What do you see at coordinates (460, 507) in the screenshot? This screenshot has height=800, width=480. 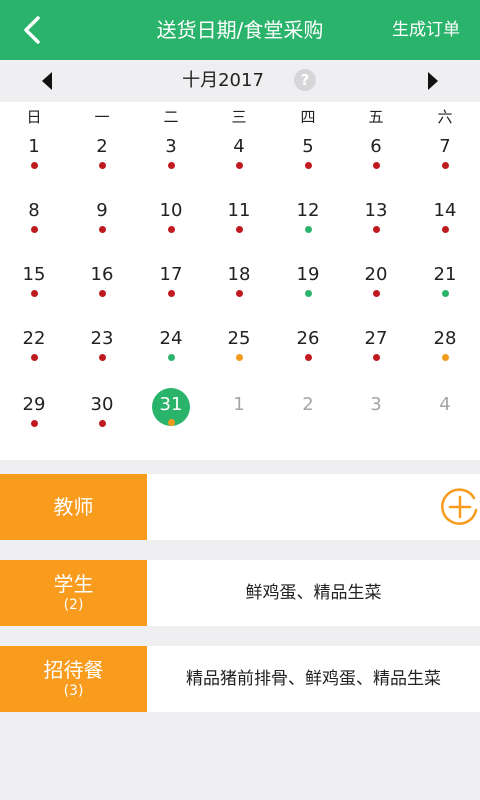 I see `add-circle-icon` at bounding box center [460, 507].